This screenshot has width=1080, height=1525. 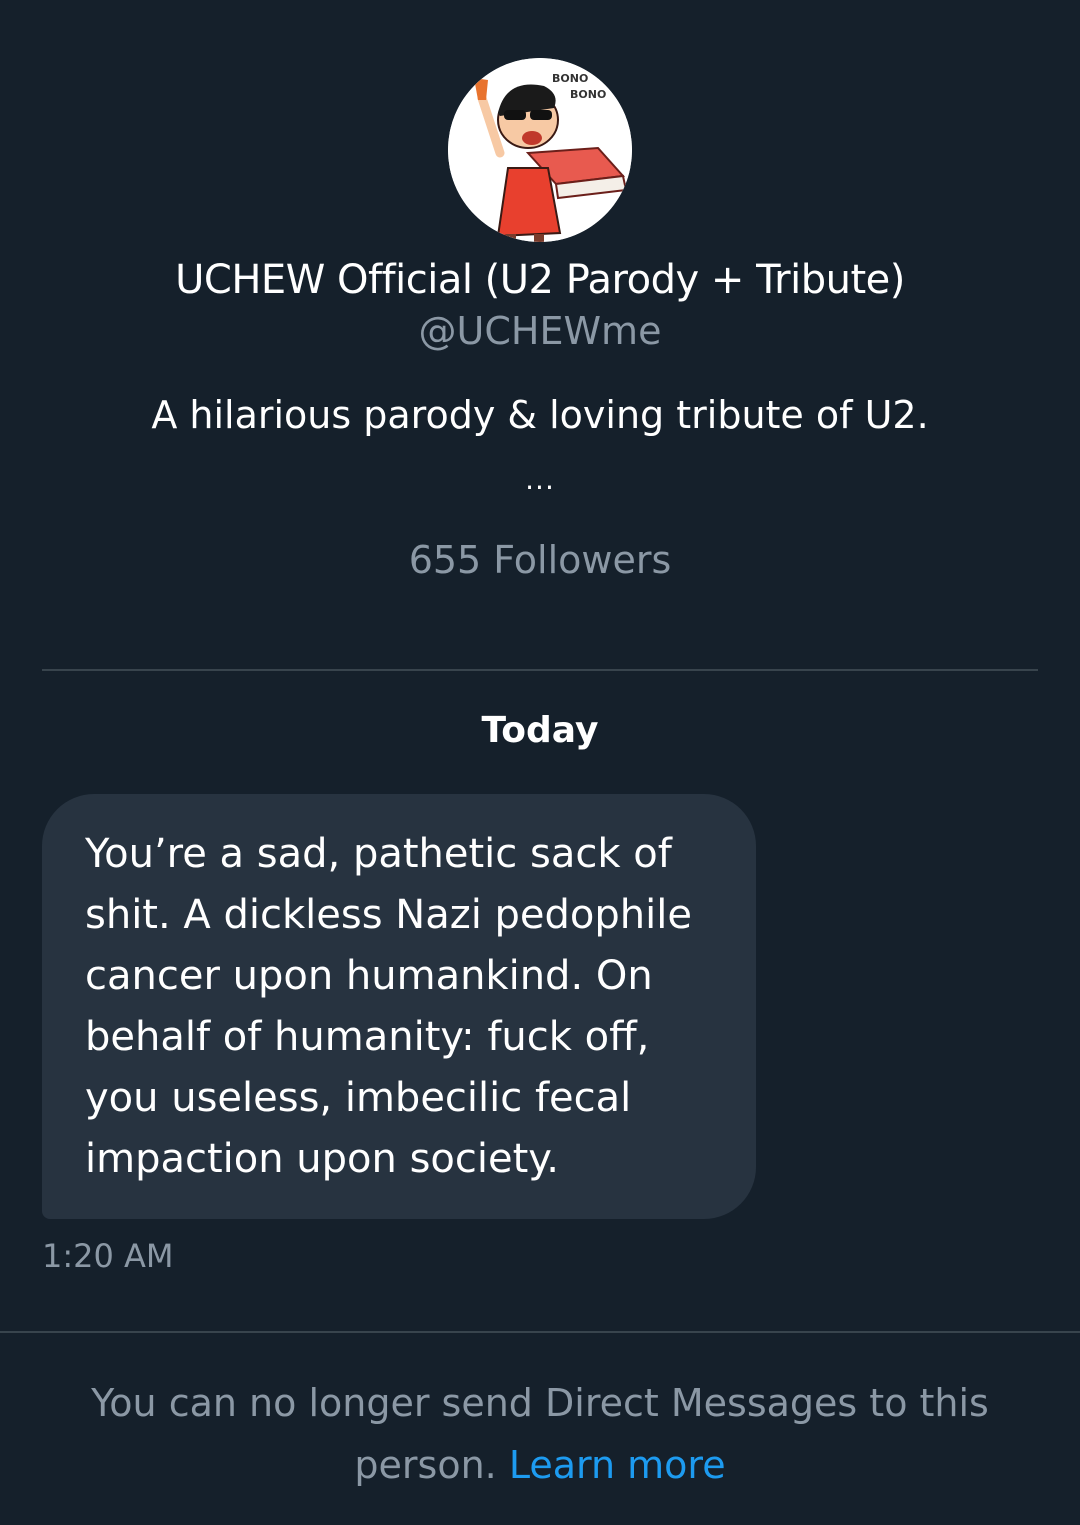 What do you see at coordinates (378, 854) in the screenshot?
I see `message-line: You’re a sad, pathetic sack of` at bounding box center [378, 854].